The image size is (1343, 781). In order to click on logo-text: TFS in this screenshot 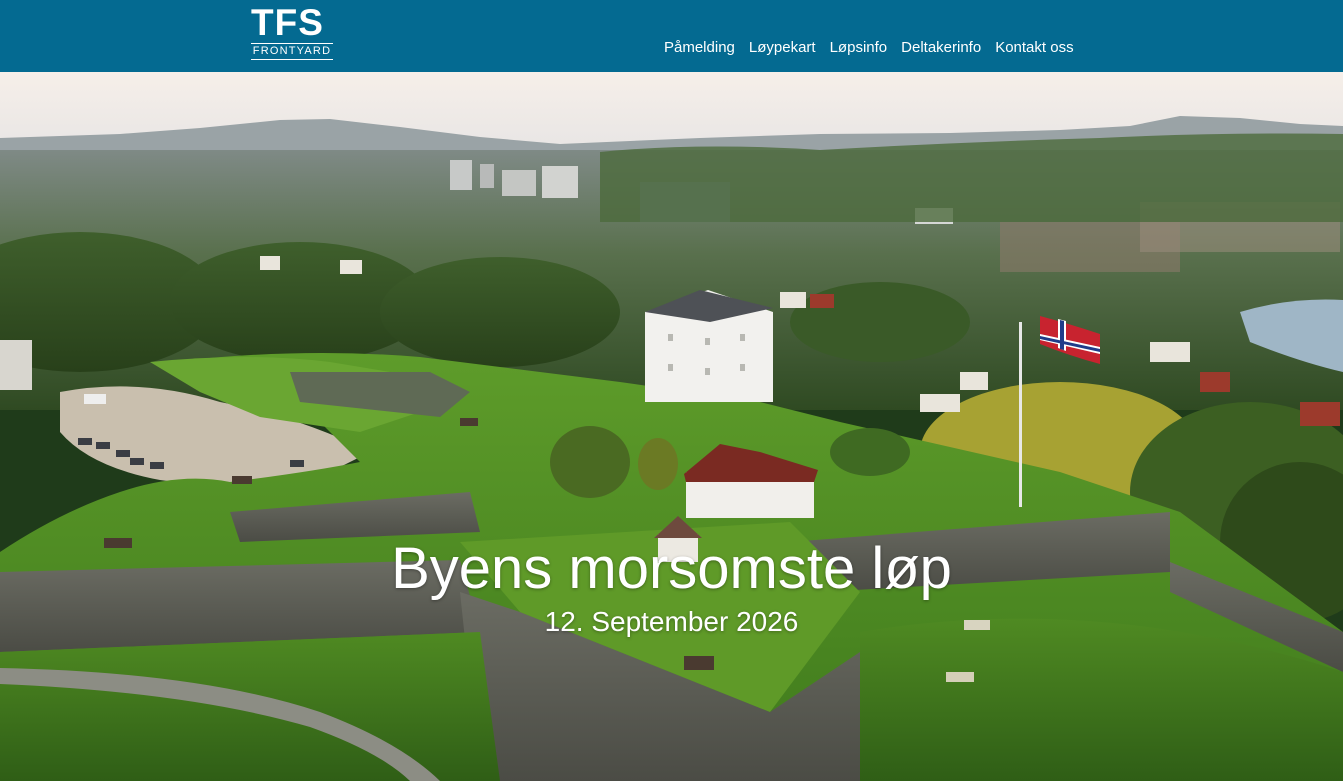, I will do `click(287, 22)`.